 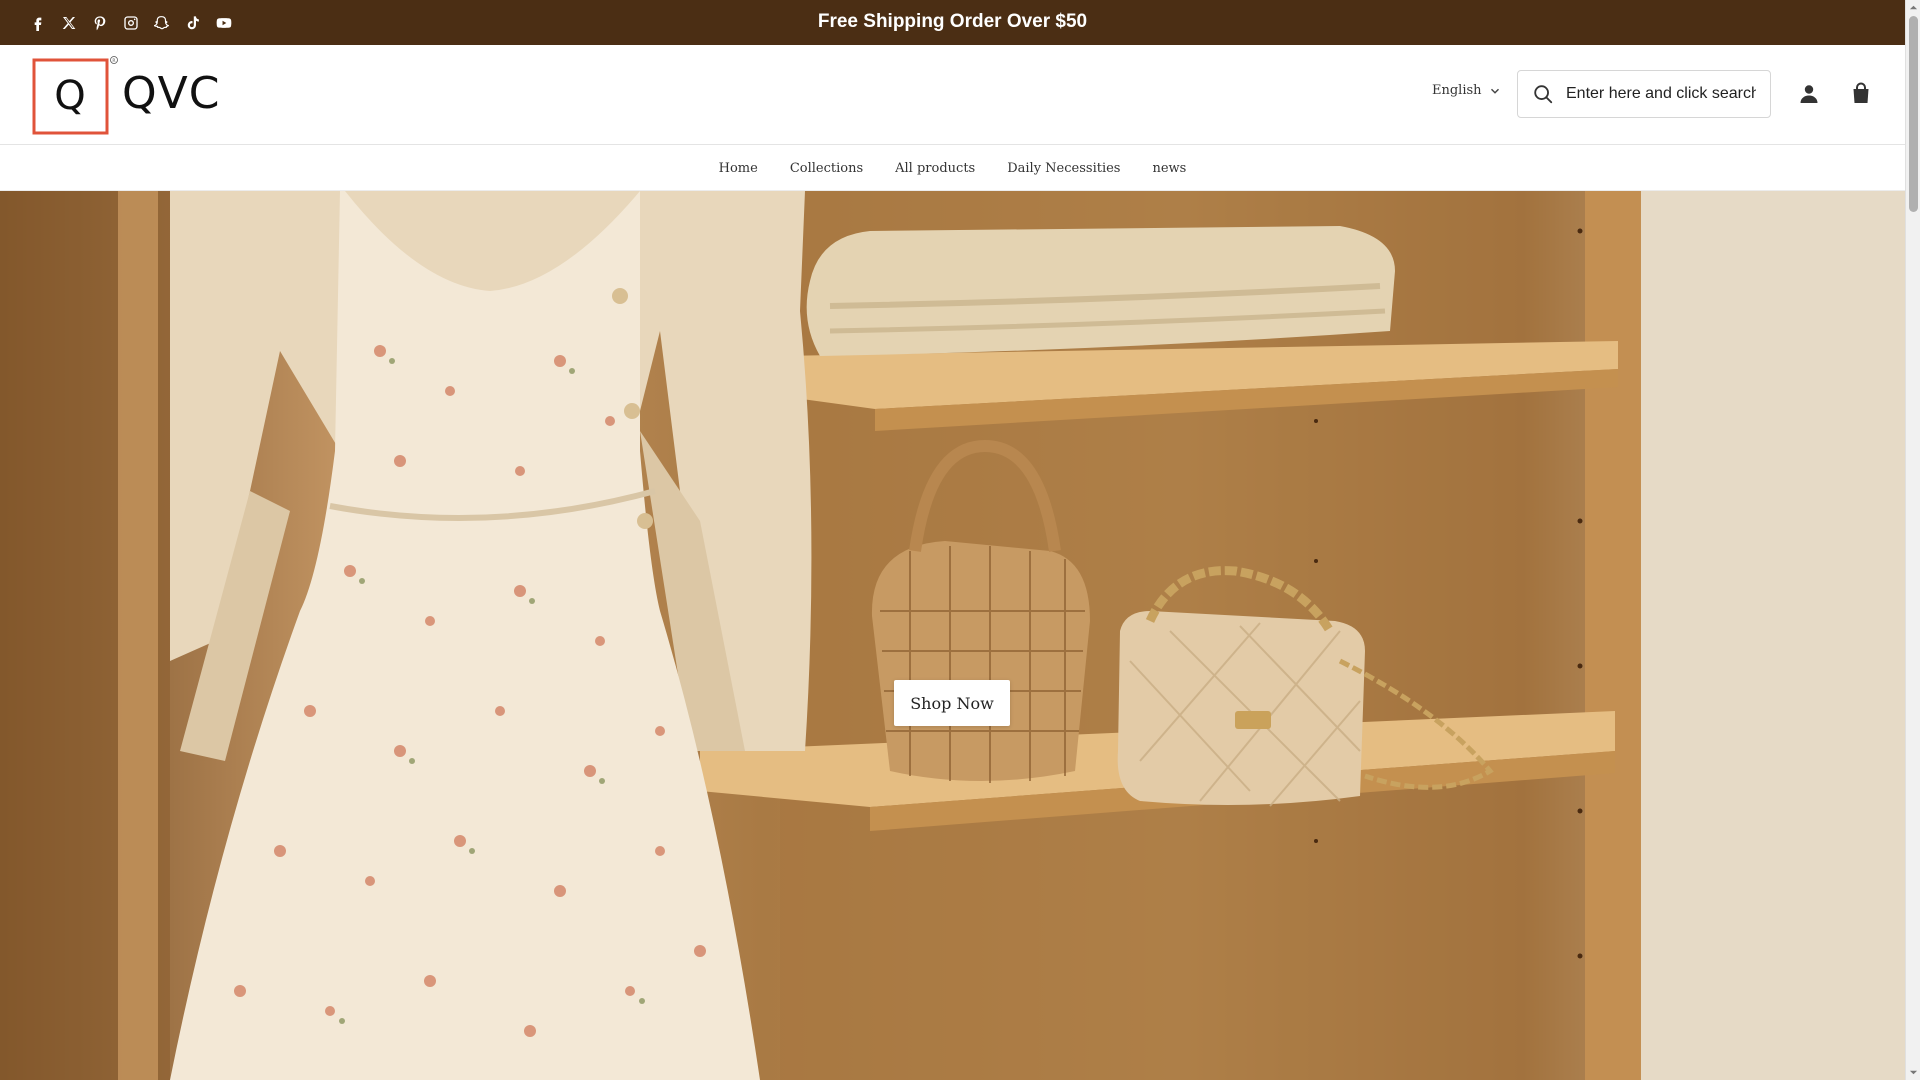 What do you see at coordinates (1913, 7) in the screenshot?
I see `scroll-up-arrow-icon` at bounding box center [1913, 7].